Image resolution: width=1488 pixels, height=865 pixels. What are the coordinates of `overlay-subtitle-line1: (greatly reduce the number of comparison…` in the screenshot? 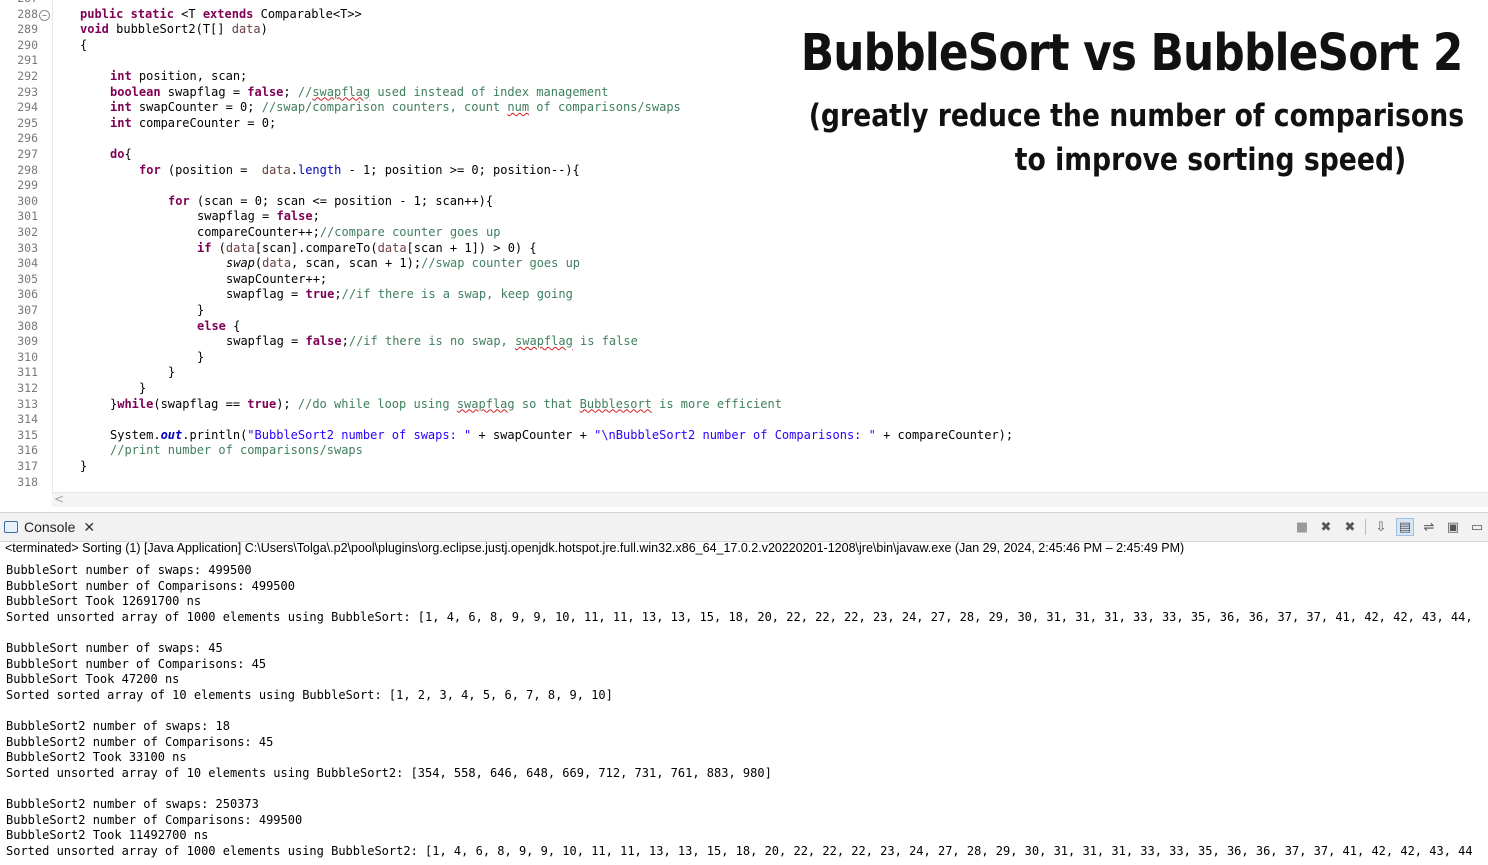 It's located at (1136, 116).